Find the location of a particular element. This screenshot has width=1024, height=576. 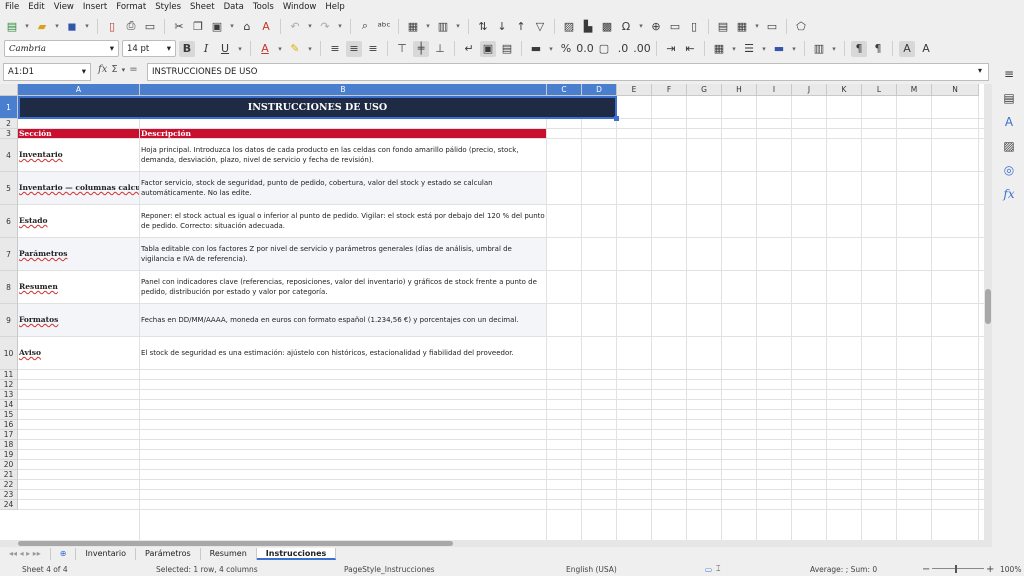

column-header: E is located at coordinates (634, 90).